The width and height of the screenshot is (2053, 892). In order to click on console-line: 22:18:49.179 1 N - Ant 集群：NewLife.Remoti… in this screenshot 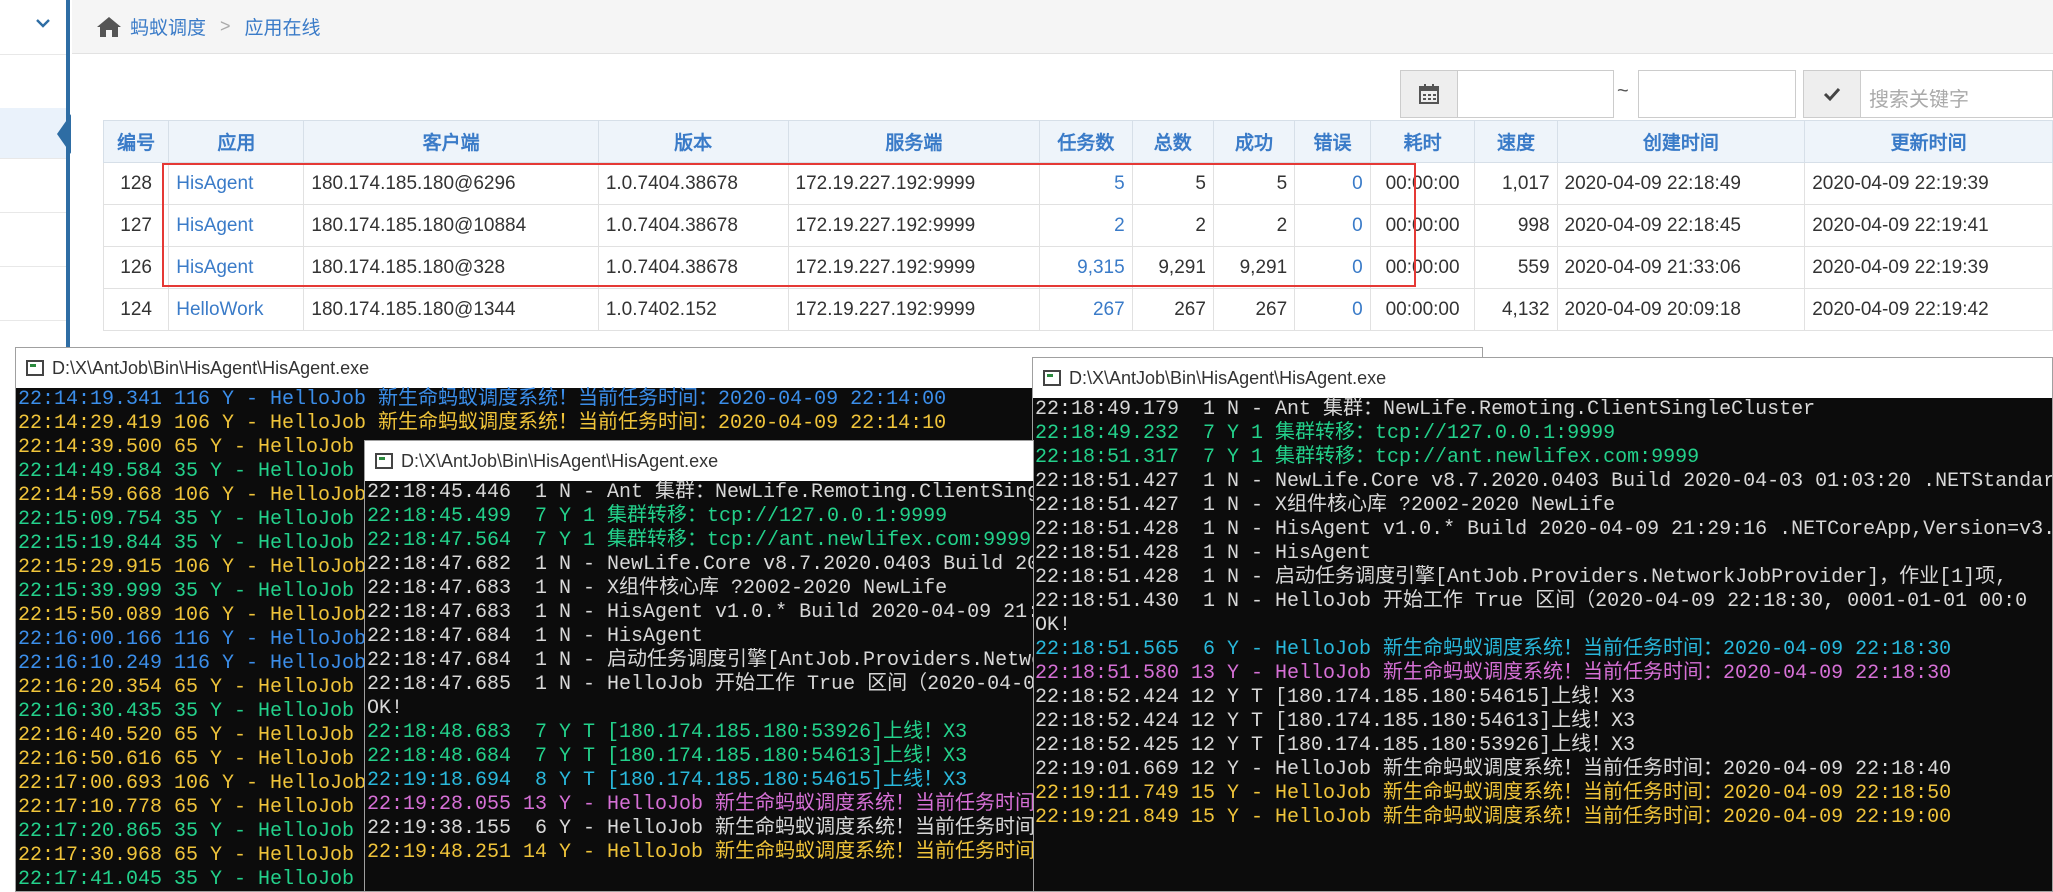, I will do `click(1425, 409)`.